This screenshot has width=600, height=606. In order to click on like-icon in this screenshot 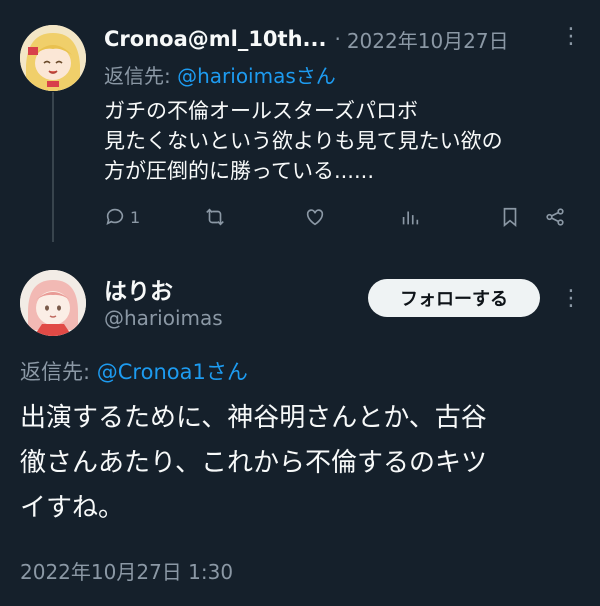, I will do `click(315, 217)`.